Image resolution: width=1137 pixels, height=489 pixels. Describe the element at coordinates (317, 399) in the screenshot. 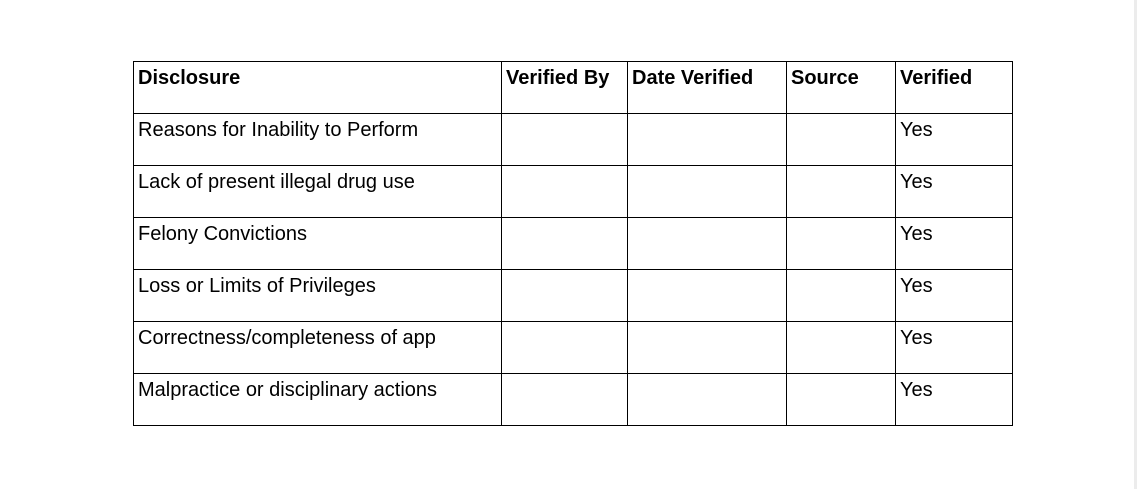

I see `disclosure-cell: Malpractice or disciplinary actions` at that location.